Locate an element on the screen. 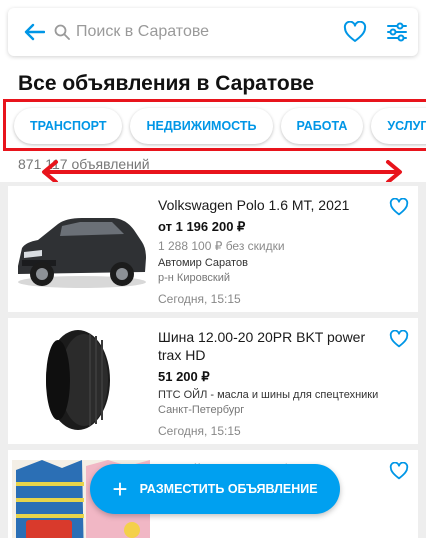  listing-price: от 1 196 200 ₽ is located at coordinates (202, 226).